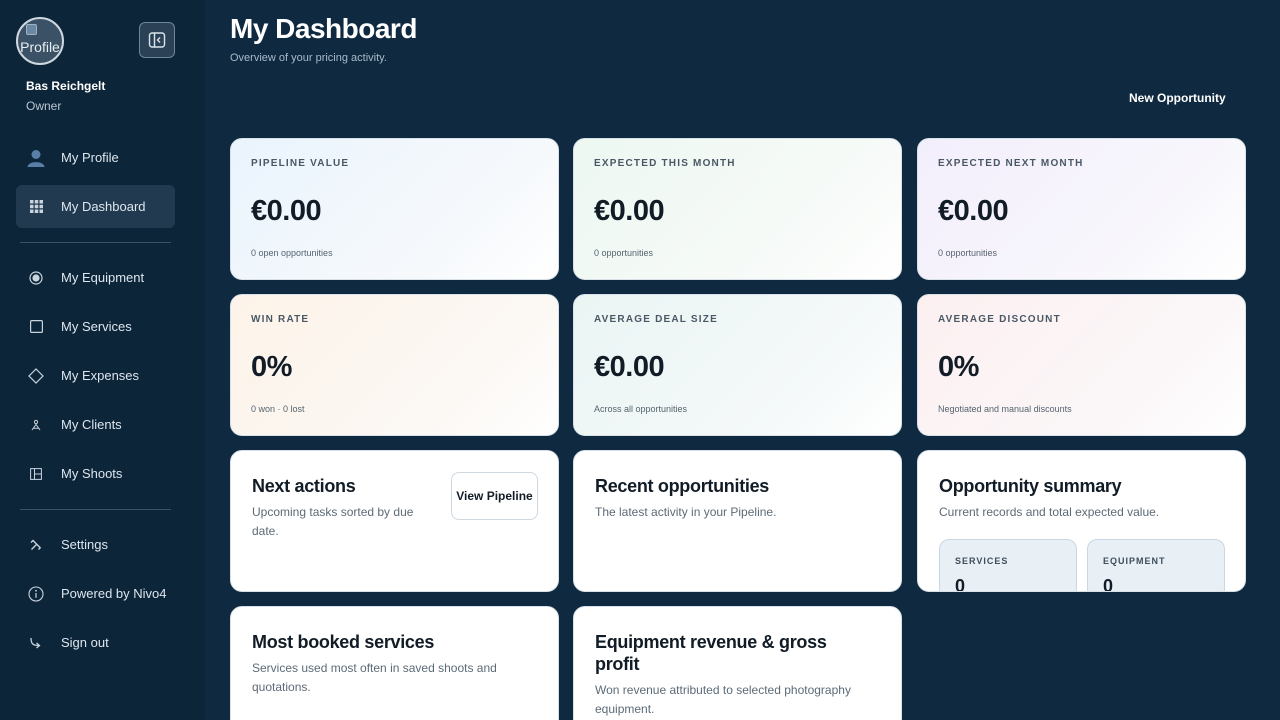  Describe the element at coordinates (292, 253) in the screenshot. I see `stat-subtext: 0 open opportunities` at that location.